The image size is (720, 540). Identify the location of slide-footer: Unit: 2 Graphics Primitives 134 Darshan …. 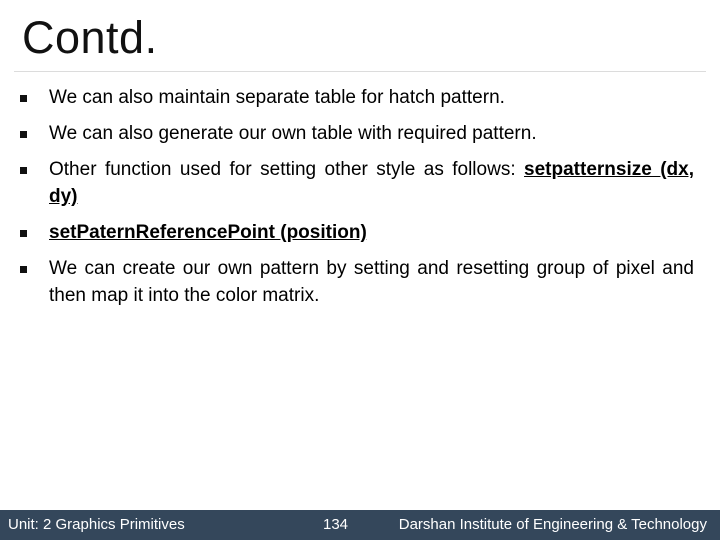
(360, 525).